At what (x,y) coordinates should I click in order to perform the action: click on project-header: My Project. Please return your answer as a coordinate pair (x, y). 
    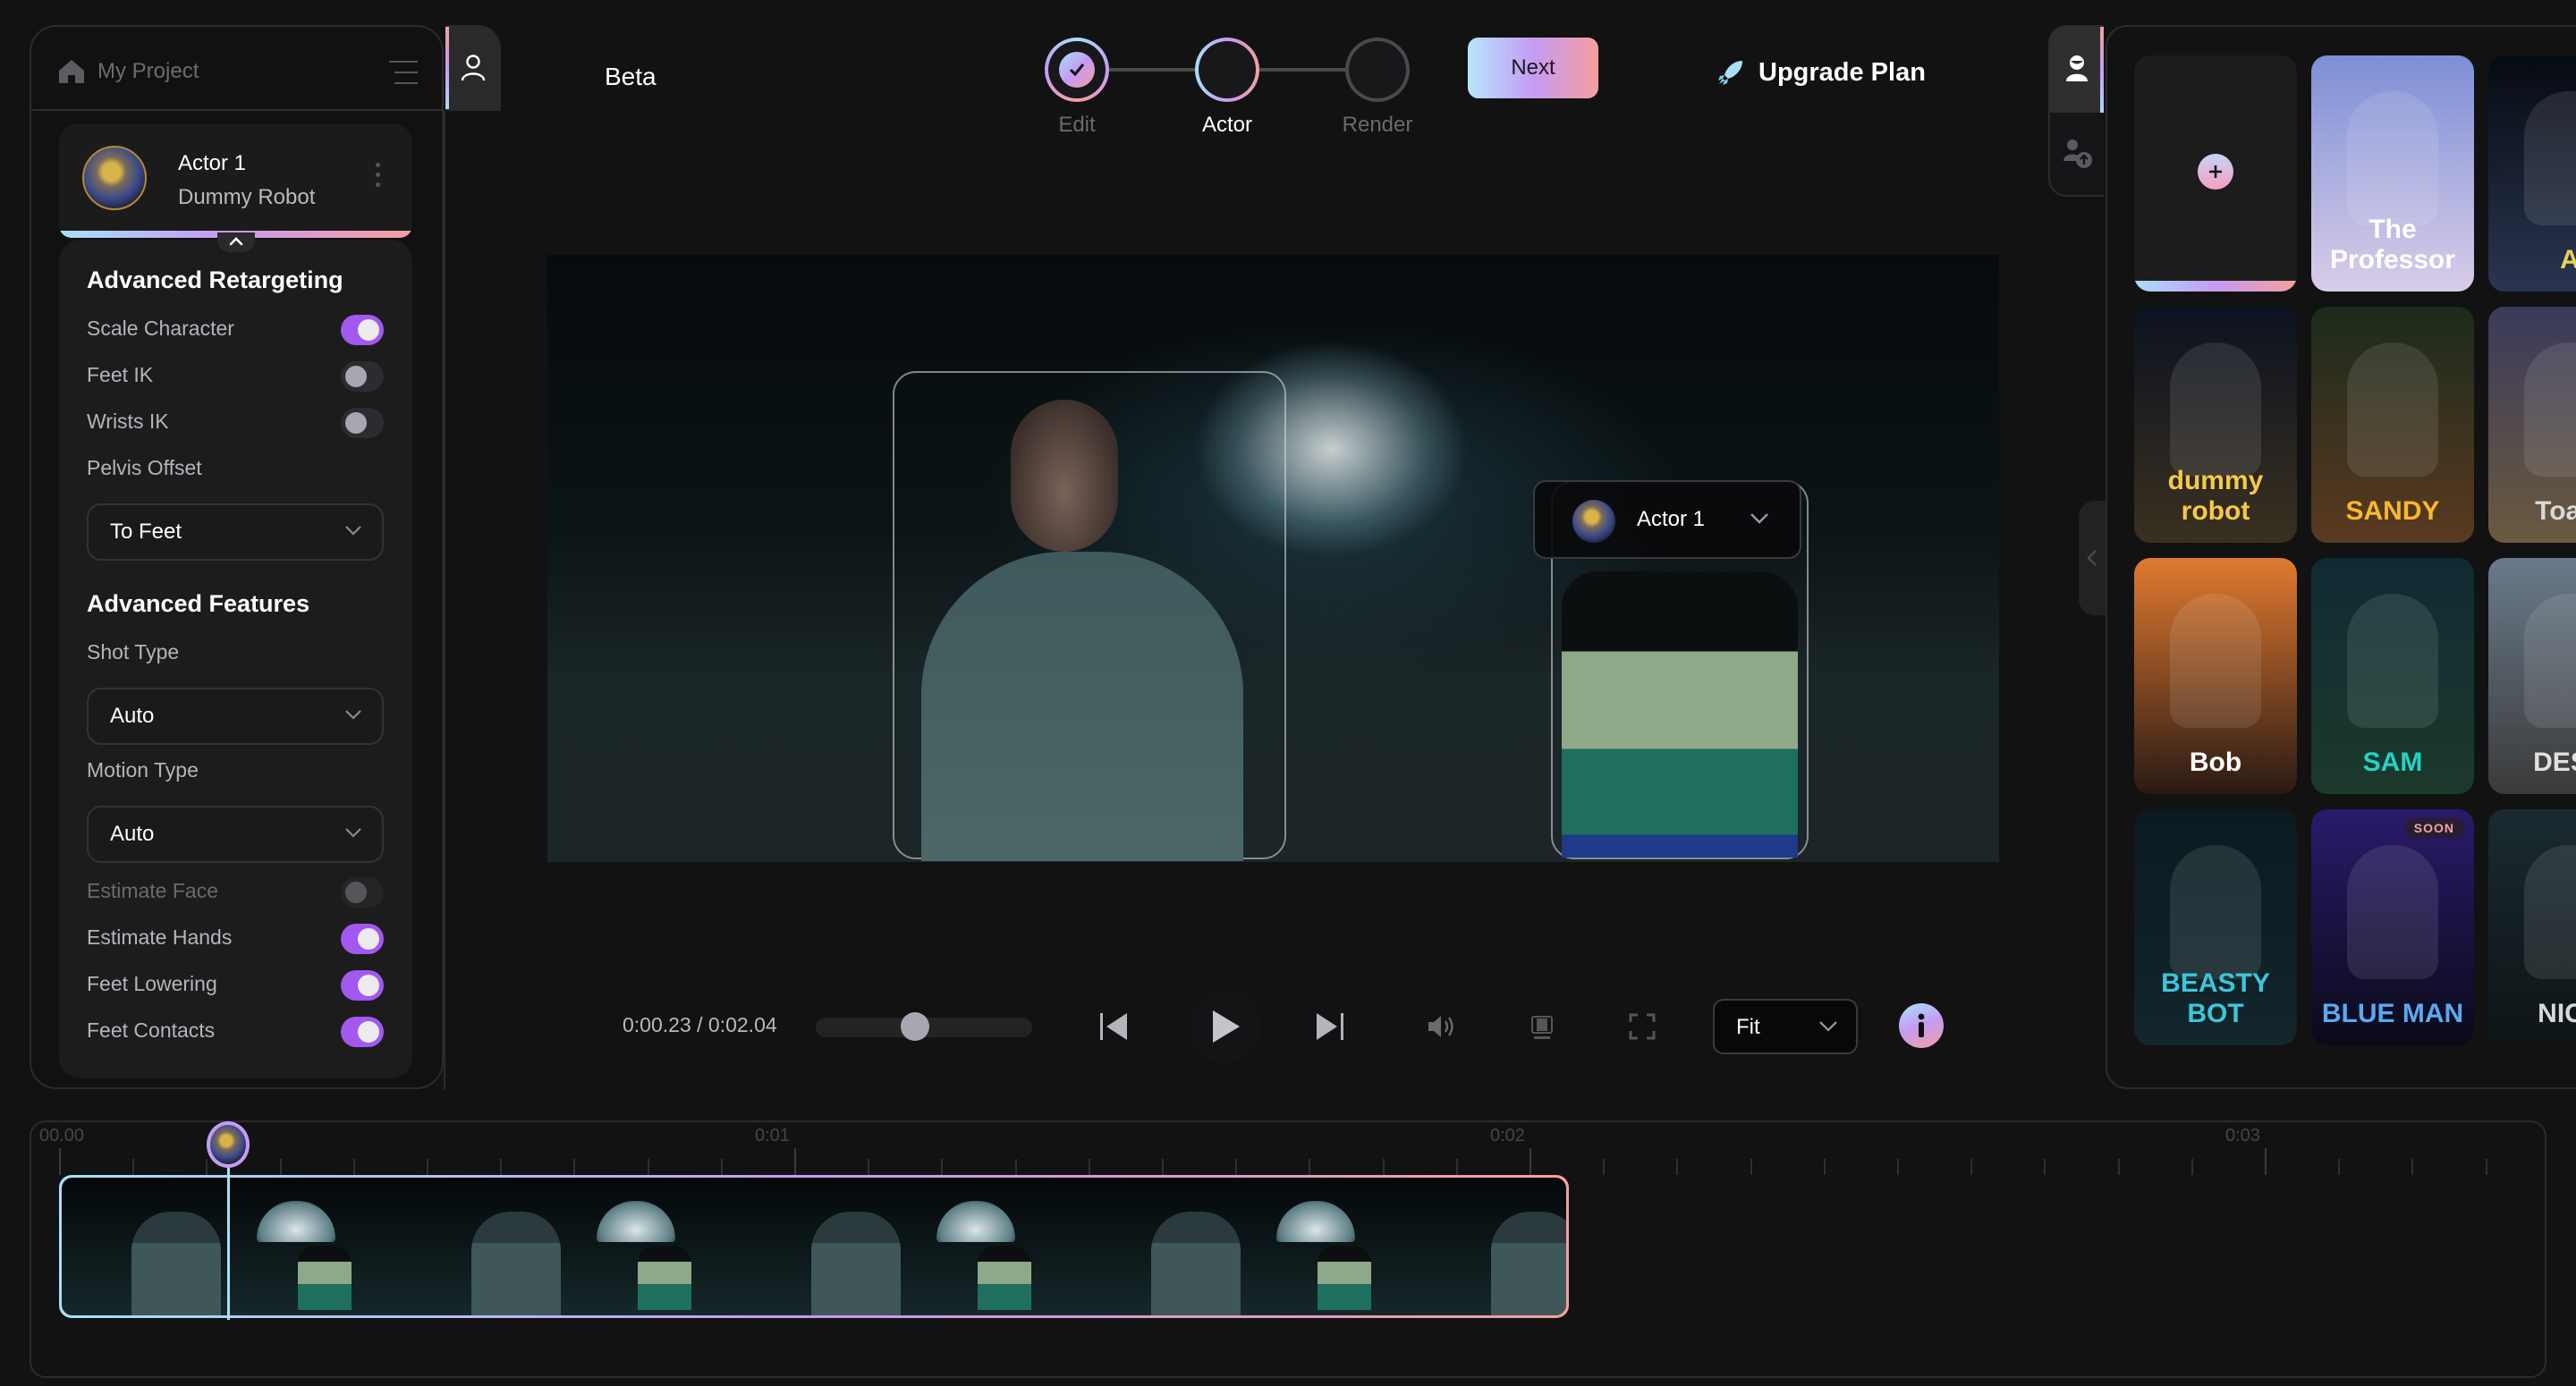
    Looking at the image, I should click on (237, 69).